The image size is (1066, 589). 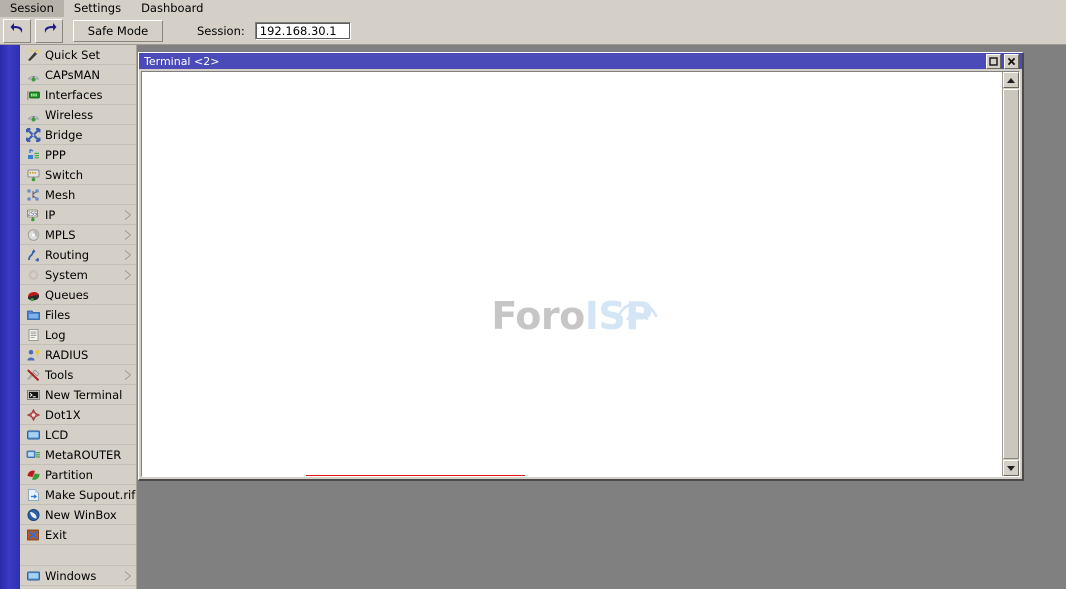 I want to click on maximize-icon, so click(x=993, y=62).